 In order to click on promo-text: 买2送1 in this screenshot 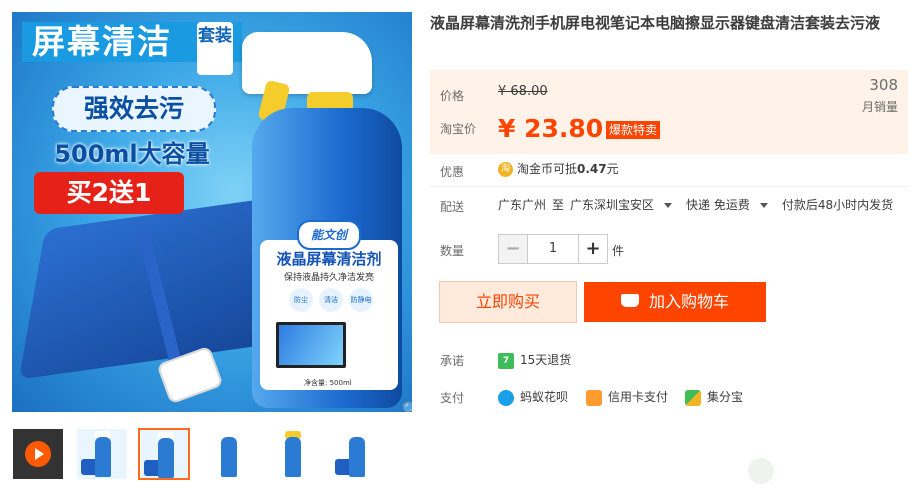, I will do `click(109, 193)`.